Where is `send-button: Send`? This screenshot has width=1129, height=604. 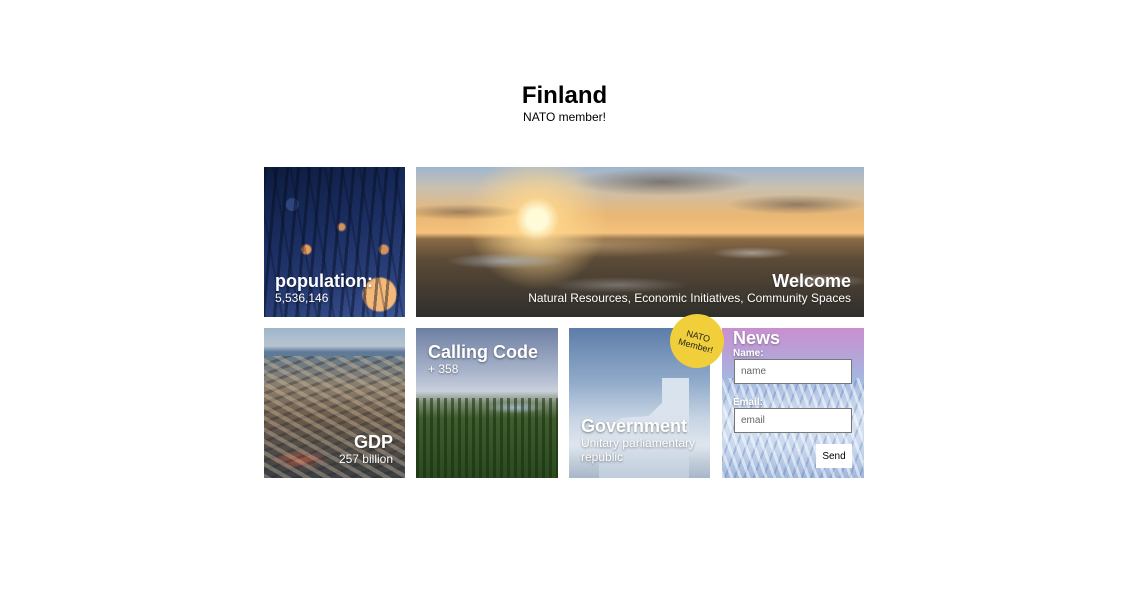 send-button: Send is located at coordinates (834, 456).